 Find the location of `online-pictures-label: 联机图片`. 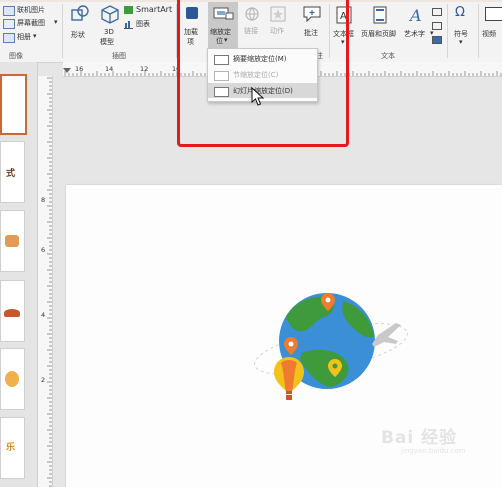

online-pictures-label: 联机图片 is located at coordinates (31, 10).